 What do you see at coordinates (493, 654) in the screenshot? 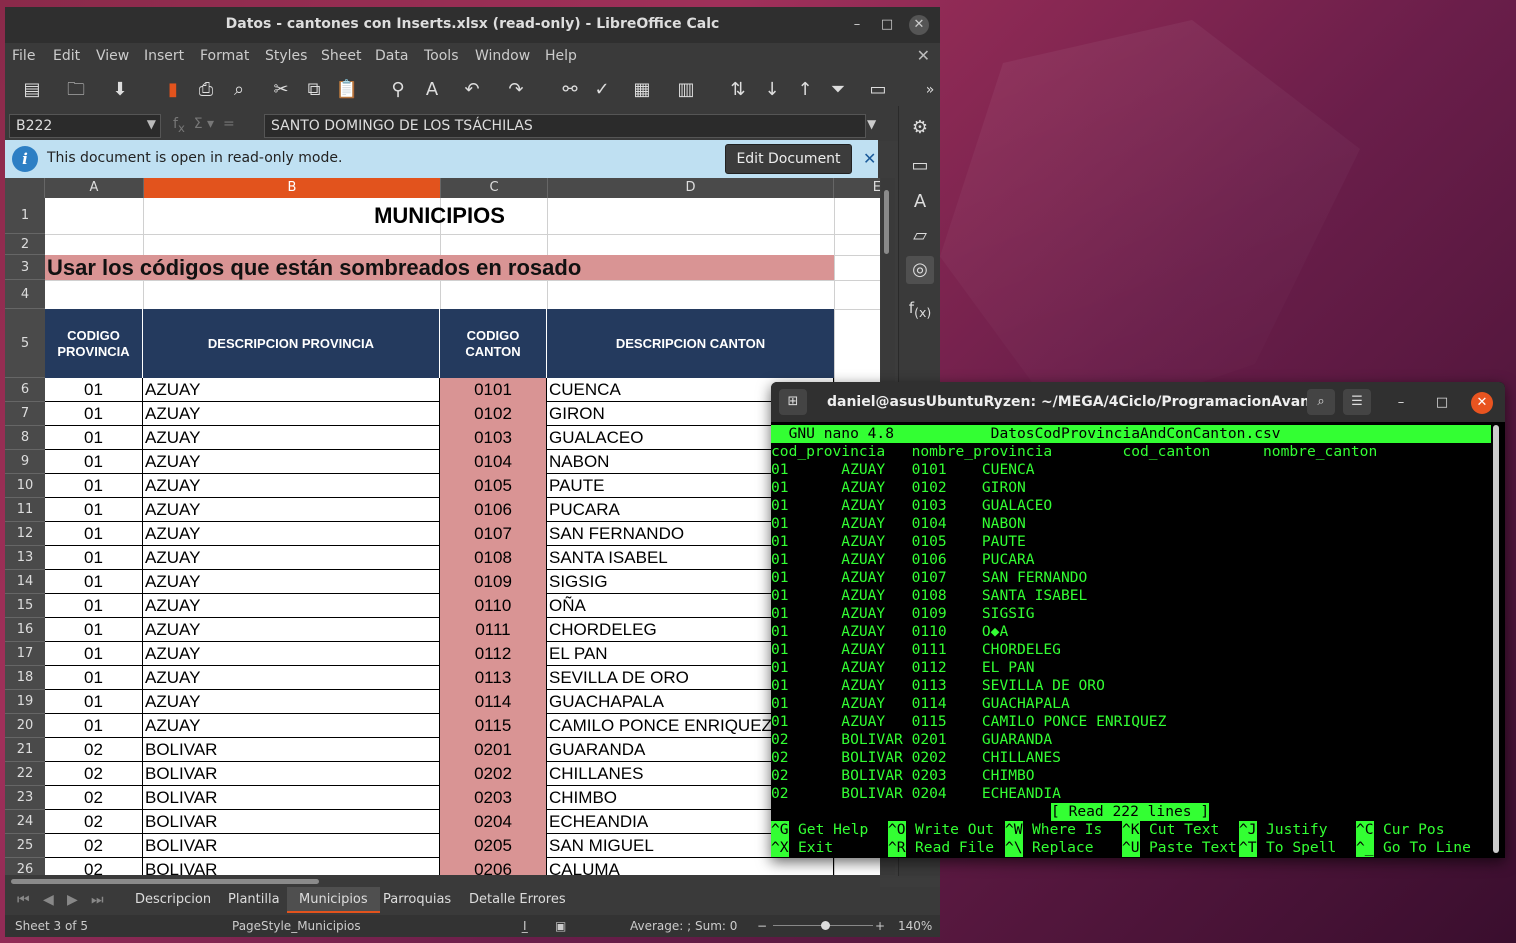
I see `cell-codigo-canton: 0112` at bounding box center [493, 654].